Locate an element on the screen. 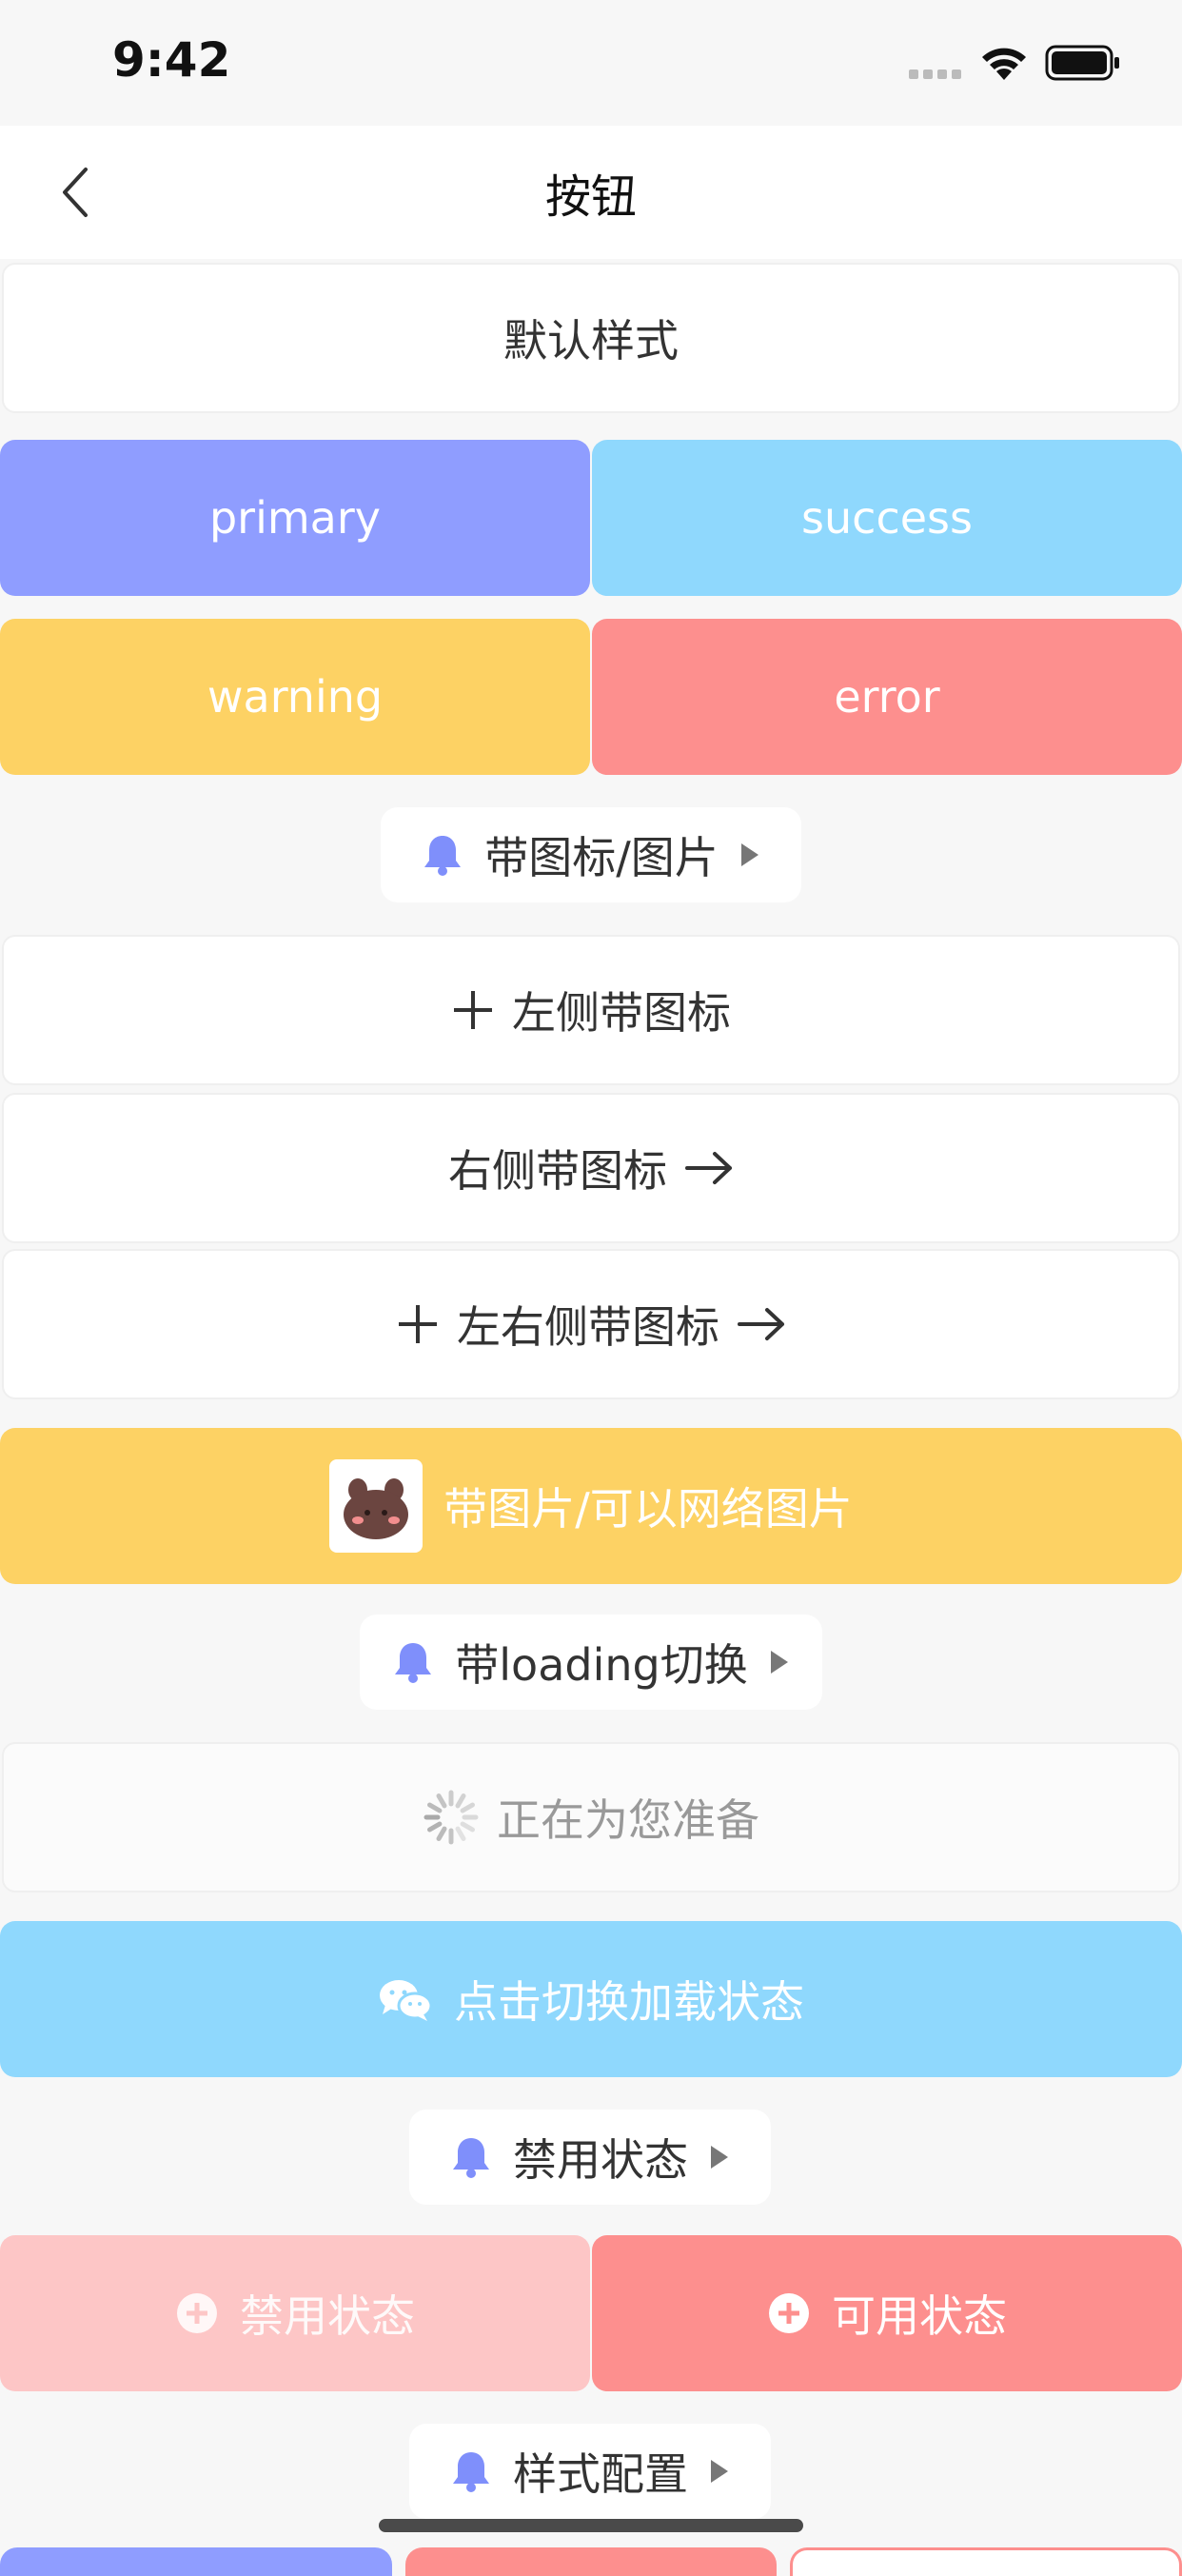 This screenshot has height=2576, width=1182. default-button: 默认样式 is located at coordinates (591, 338).